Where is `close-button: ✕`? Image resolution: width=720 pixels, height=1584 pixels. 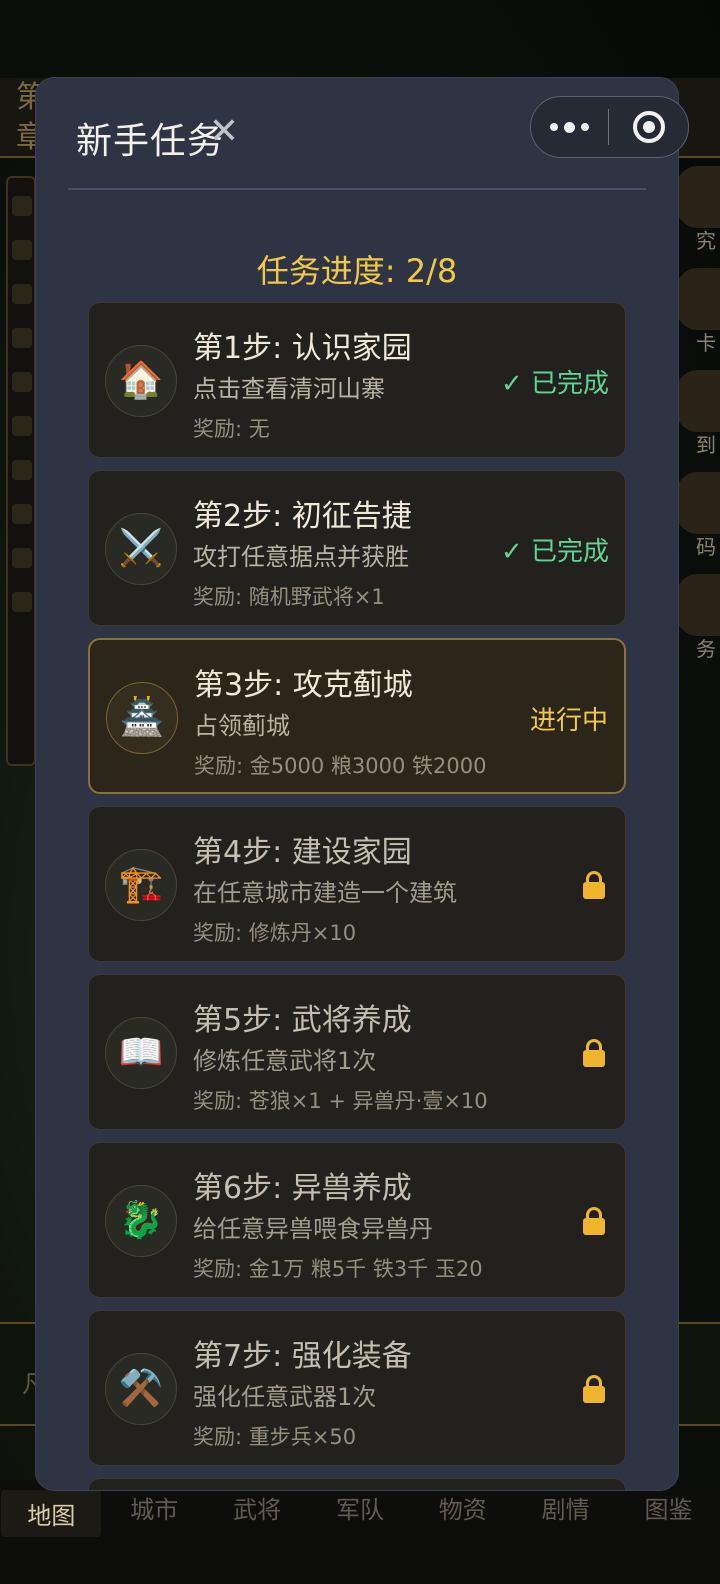 close-button: ✕ is located at coordinates (224, 132).